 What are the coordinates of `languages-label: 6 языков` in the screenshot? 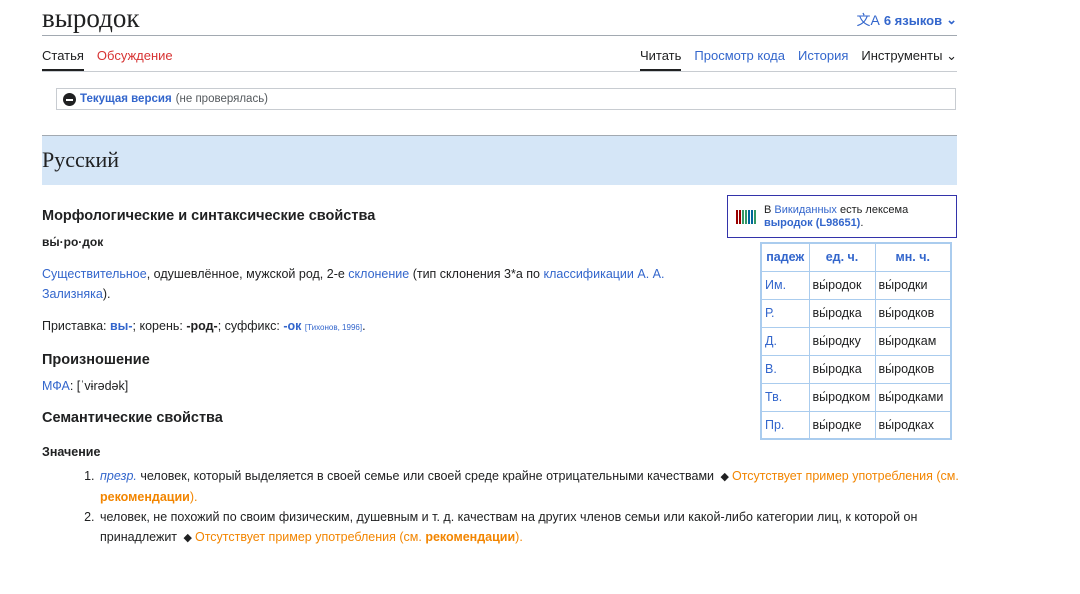 It's located at (913, 20).